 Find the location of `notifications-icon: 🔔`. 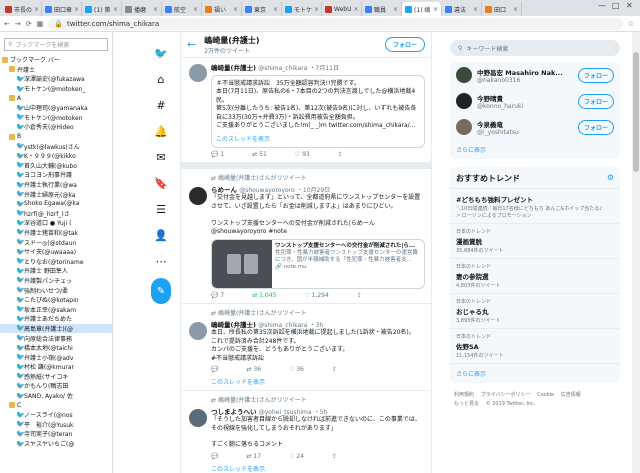

notifications-icon: 🔔 is located at coordinates (161, 131).